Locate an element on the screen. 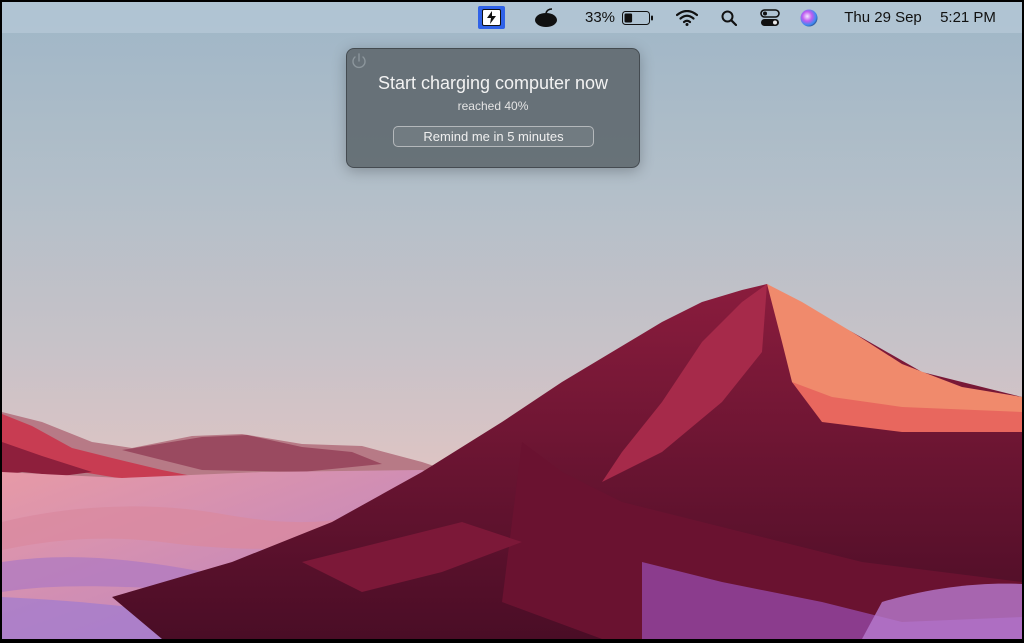  battery-alert-app-icon is located at coordinates (491, 17).